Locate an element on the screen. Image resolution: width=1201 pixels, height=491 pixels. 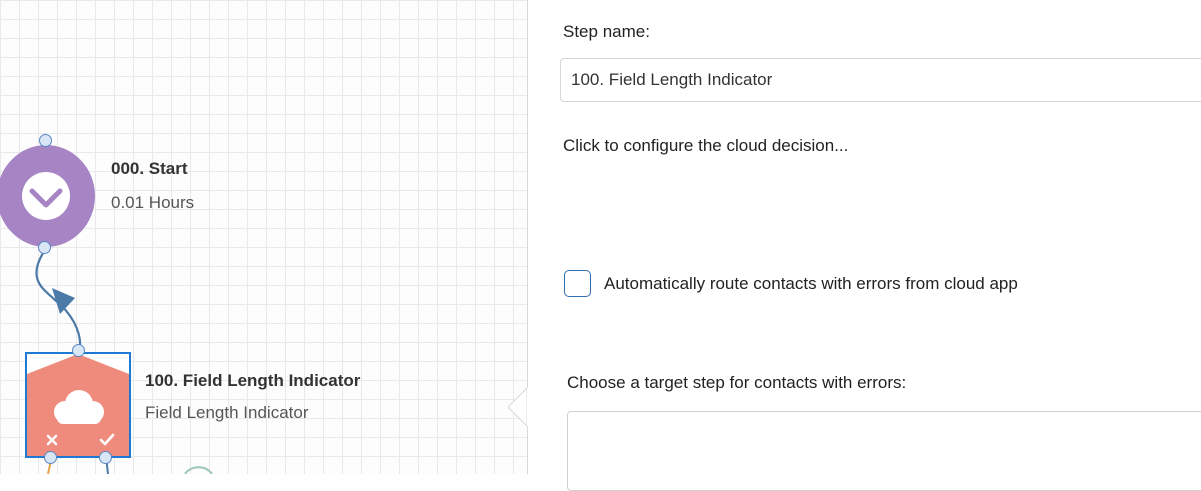
decision-node-shape is located at coordinates (78, 405).